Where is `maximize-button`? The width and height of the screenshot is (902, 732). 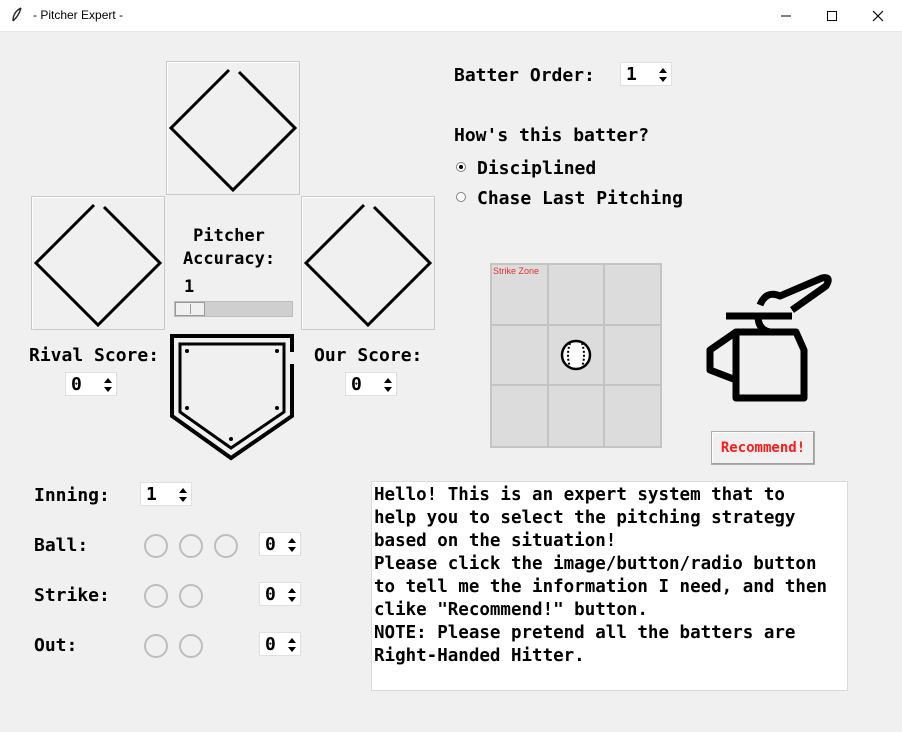
maximize-button is located at coordinates (832, 15).